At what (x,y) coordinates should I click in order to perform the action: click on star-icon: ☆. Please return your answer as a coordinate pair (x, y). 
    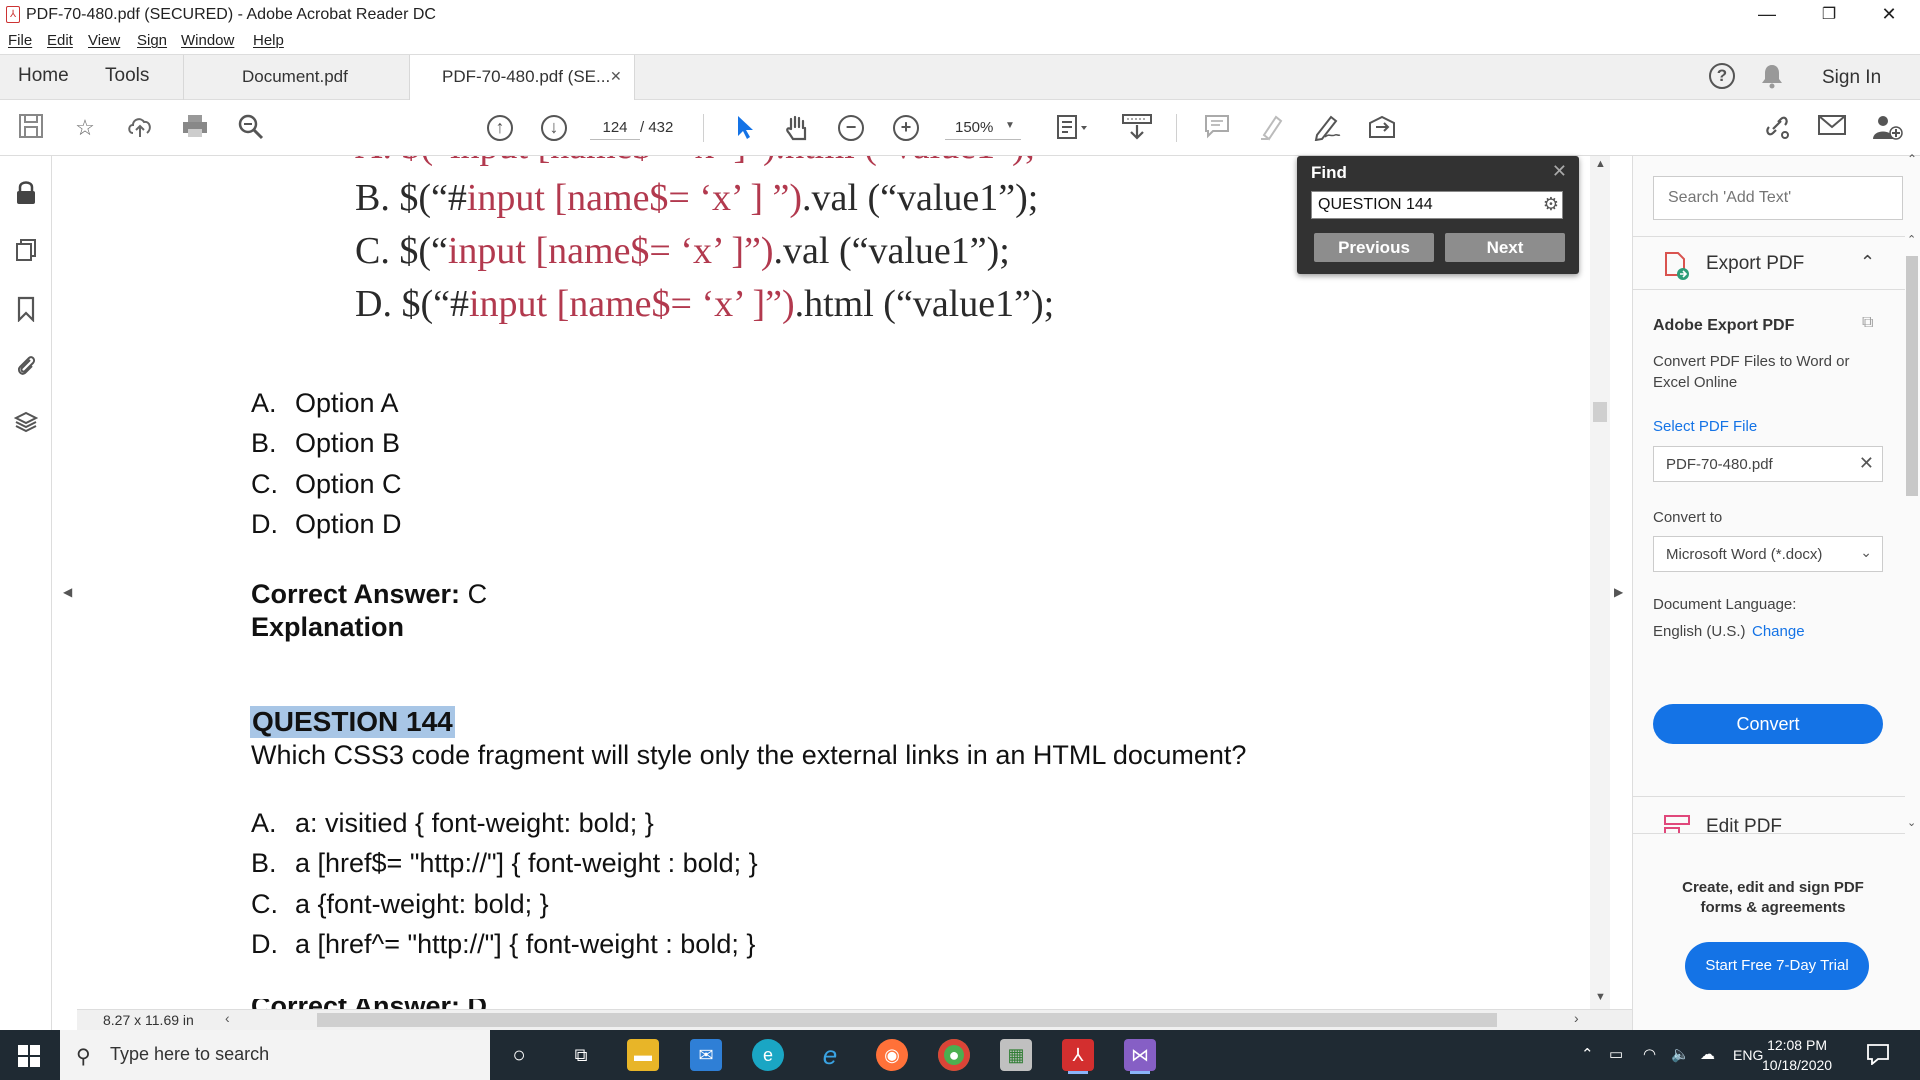
    Looking at the image, I should click on (85, 128).